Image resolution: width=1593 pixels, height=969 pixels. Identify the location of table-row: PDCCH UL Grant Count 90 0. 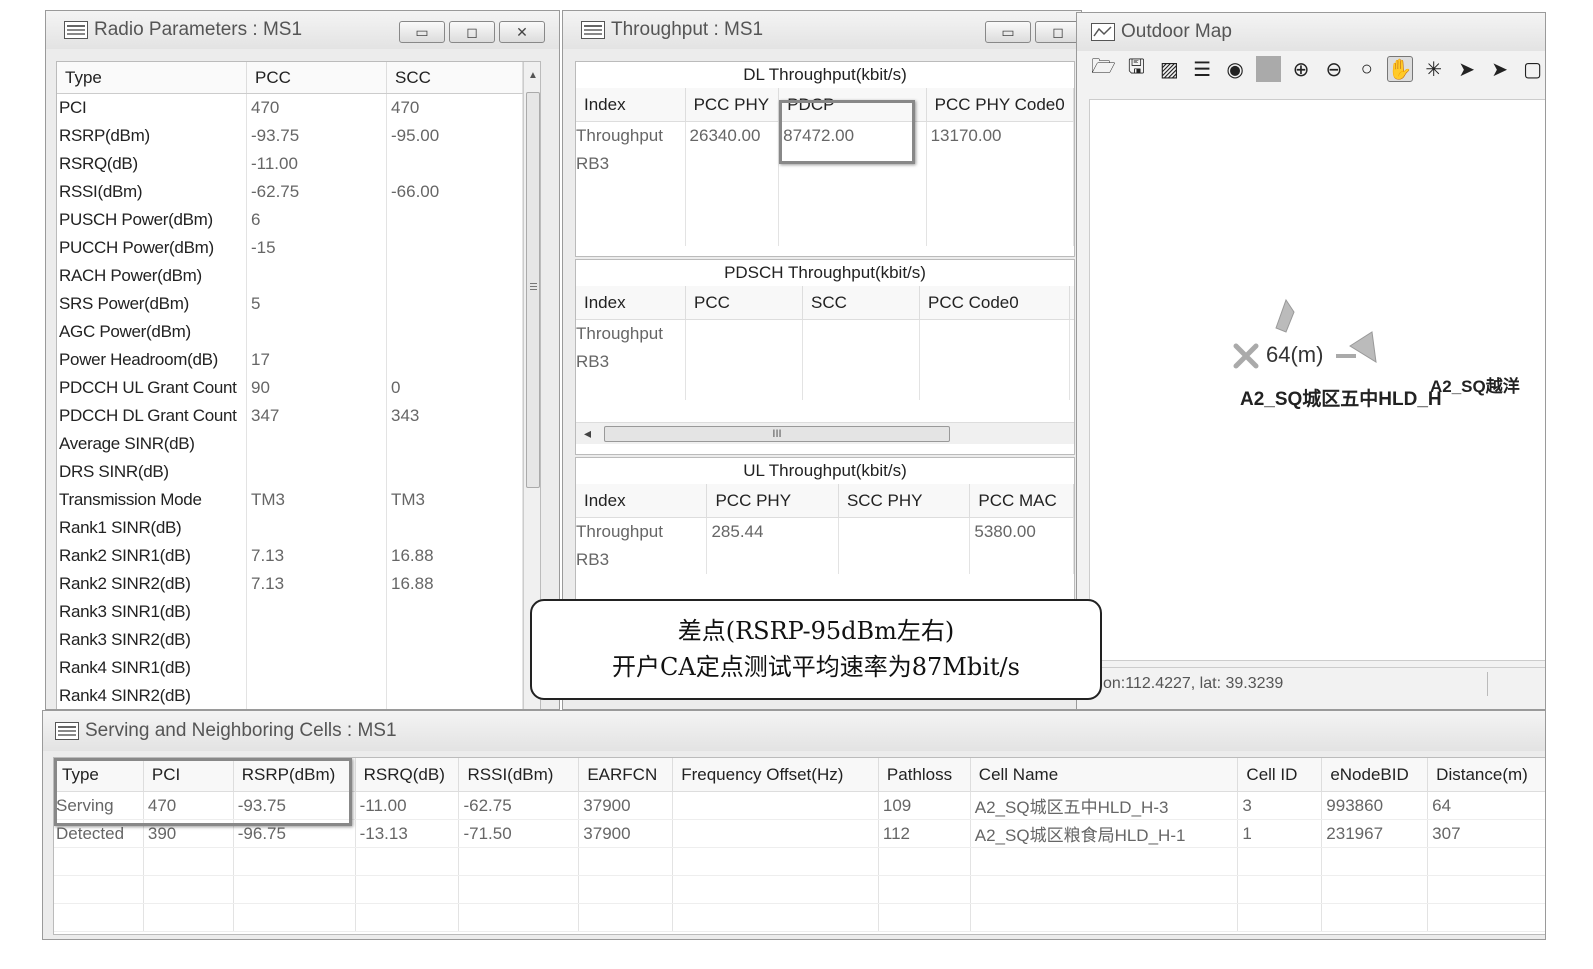
(298, 388).